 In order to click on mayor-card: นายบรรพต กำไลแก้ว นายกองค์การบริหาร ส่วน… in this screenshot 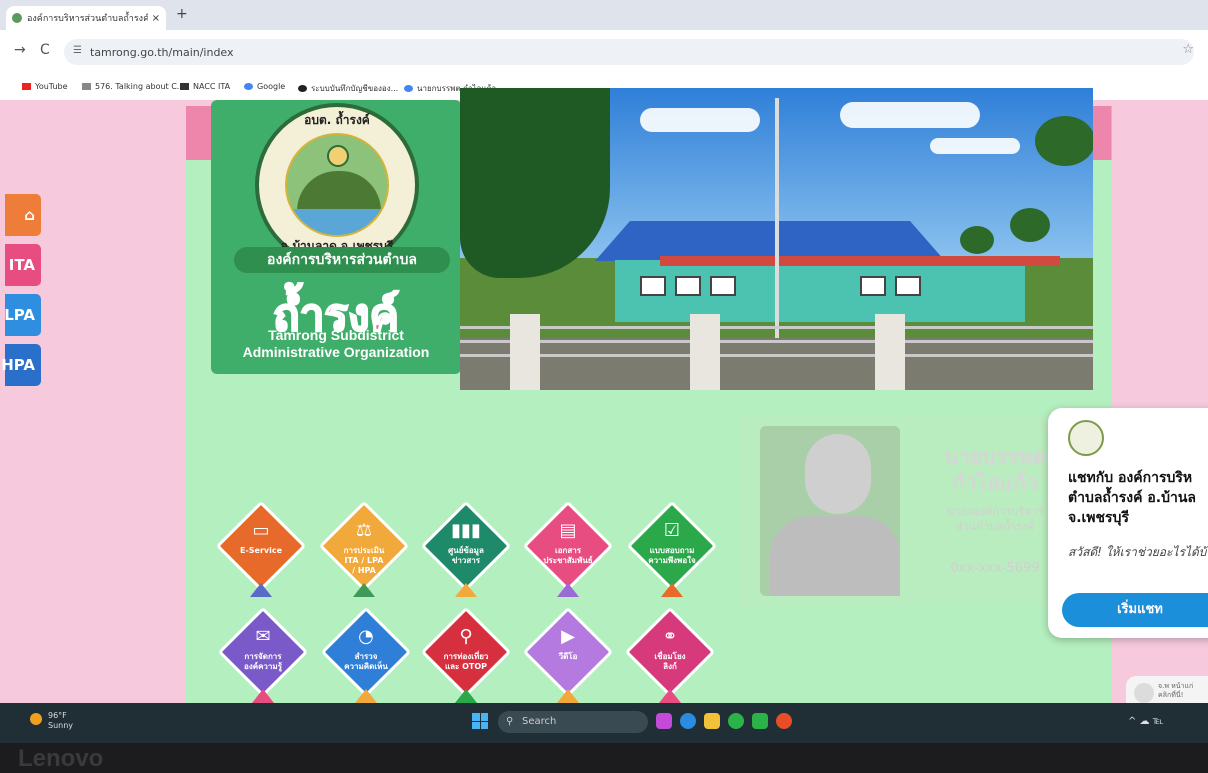, I will do `click(912, 511)`.